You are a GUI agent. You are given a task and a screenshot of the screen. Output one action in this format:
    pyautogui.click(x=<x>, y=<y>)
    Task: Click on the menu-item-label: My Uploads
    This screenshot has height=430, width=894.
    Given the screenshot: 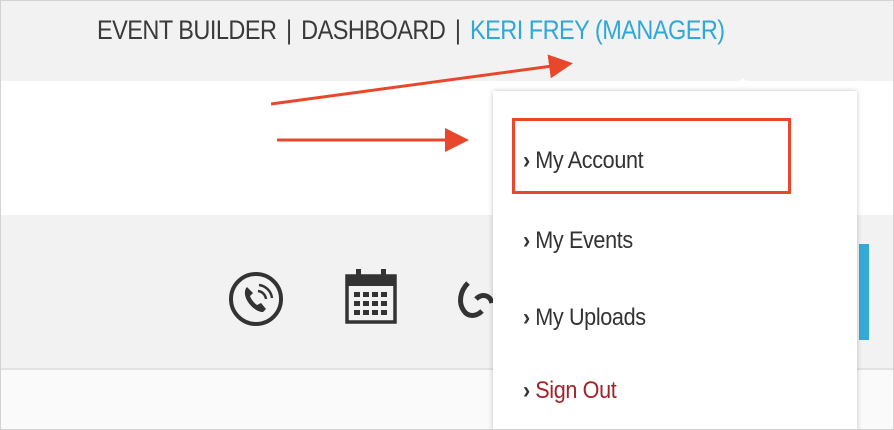 What is the action you would take?
    pyautogui.click(x=590, y=317)
    